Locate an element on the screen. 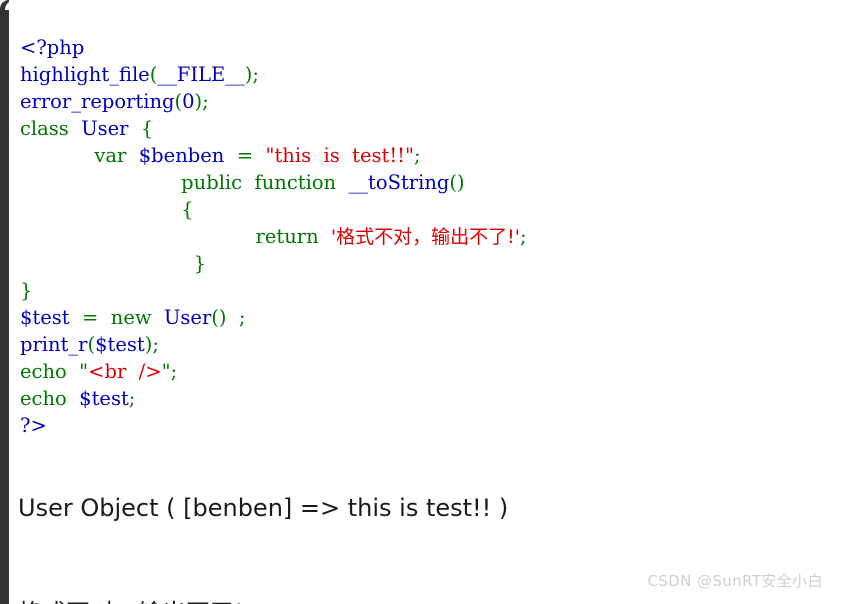 The image size is (841, 604). code-token: new is located at coordinates (131, 317).